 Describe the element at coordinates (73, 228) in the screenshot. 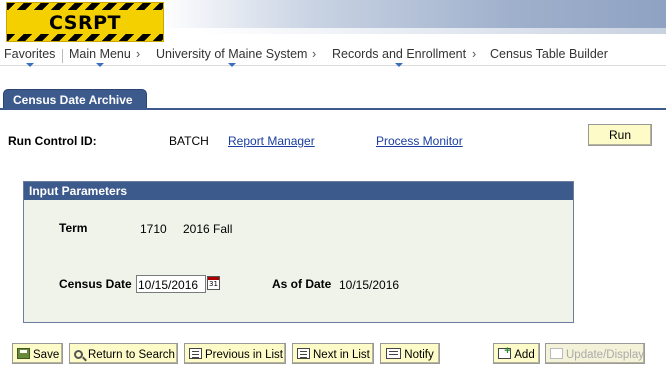

I see `term-label: Term` at that location.